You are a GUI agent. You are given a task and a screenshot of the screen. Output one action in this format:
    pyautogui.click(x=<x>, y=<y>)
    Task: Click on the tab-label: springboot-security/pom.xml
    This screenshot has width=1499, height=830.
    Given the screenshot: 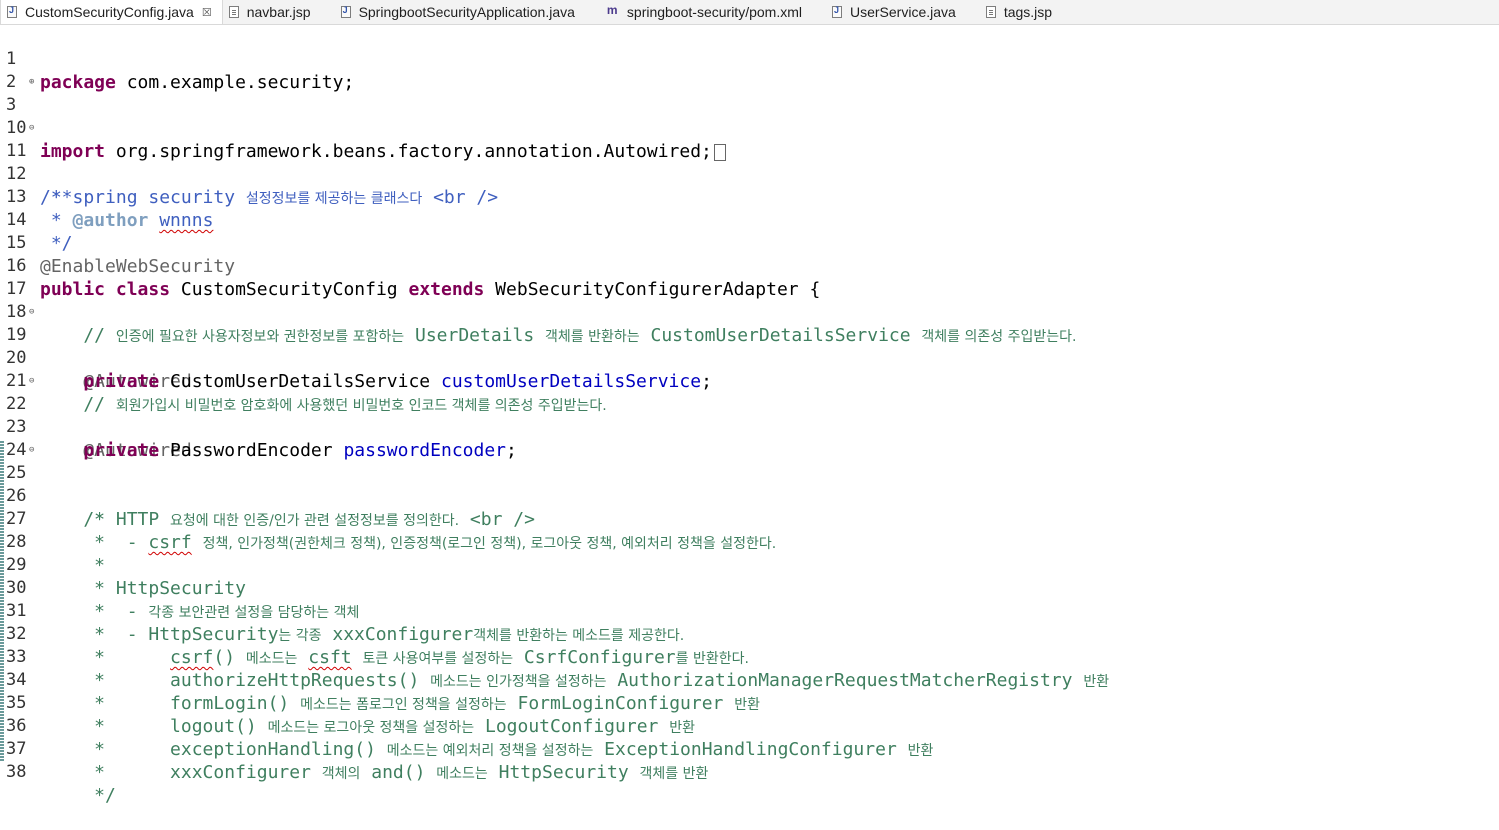 What is the action you would take?
    pyautogui.click(x=714, y=12)
    